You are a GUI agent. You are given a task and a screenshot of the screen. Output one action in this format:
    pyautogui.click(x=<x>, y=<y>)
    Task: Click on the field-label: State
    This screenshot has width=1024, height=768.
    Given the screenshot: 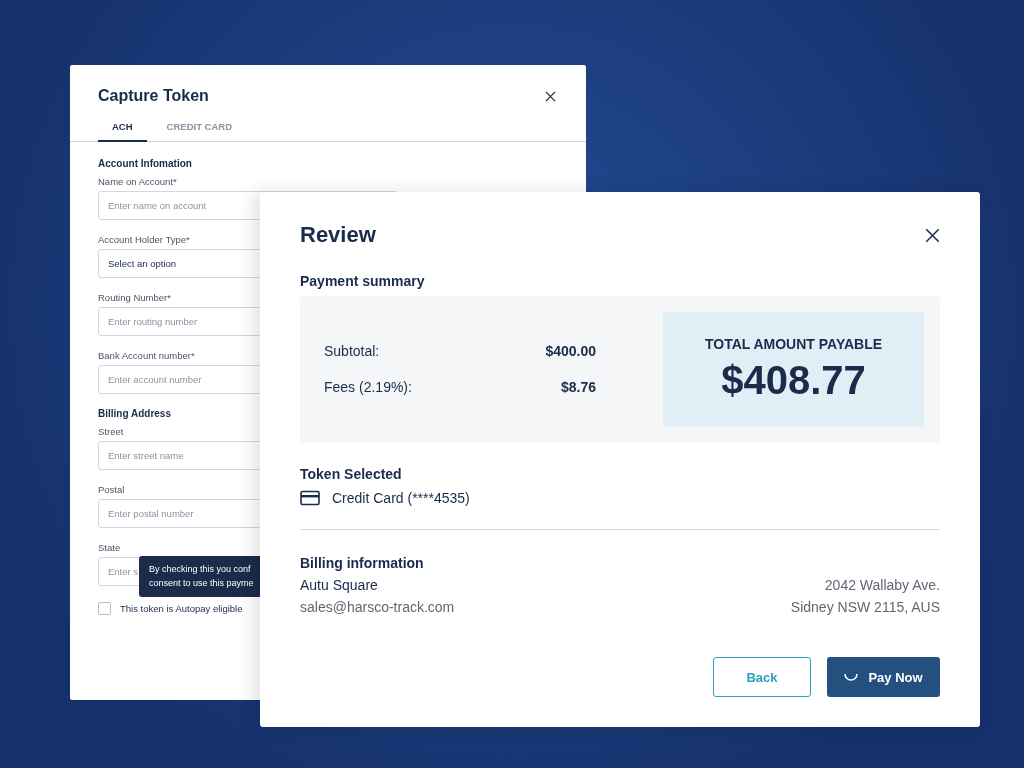 What is the action you would take?
    pyautogui.click(x=109, y=547)
    